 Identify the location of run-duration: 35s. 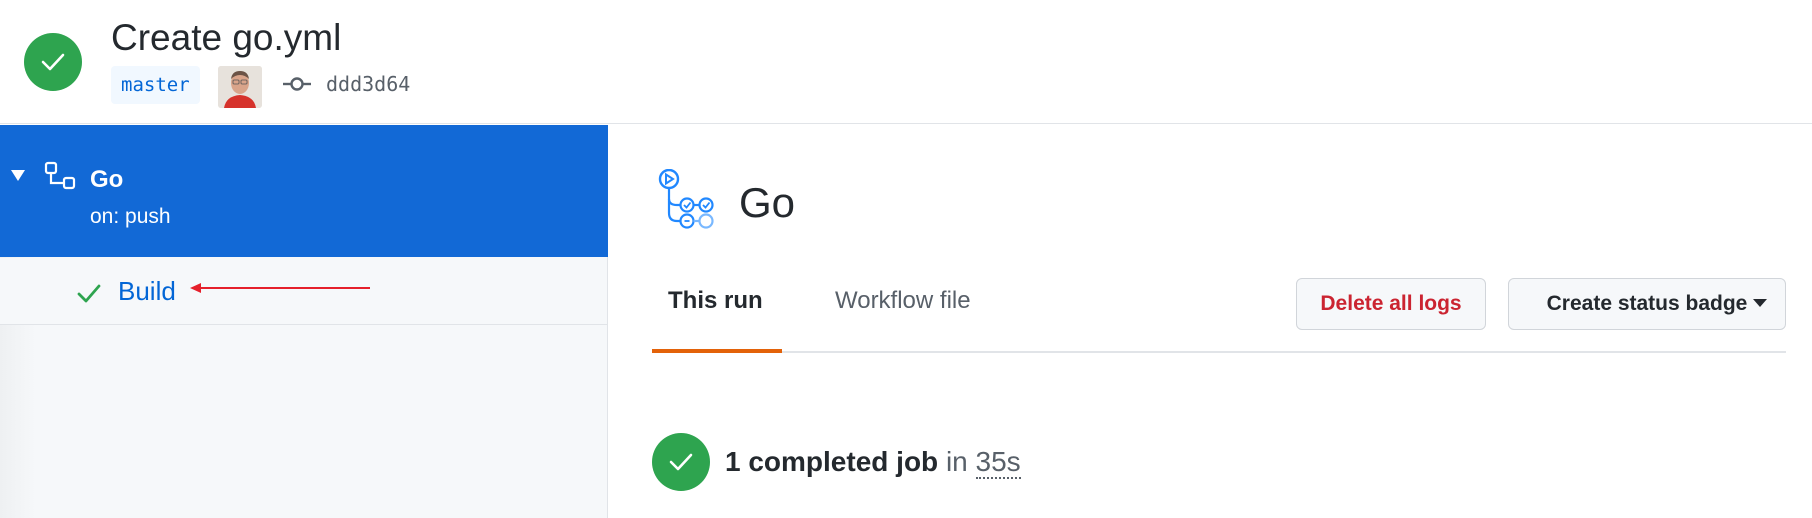
(998, 462).